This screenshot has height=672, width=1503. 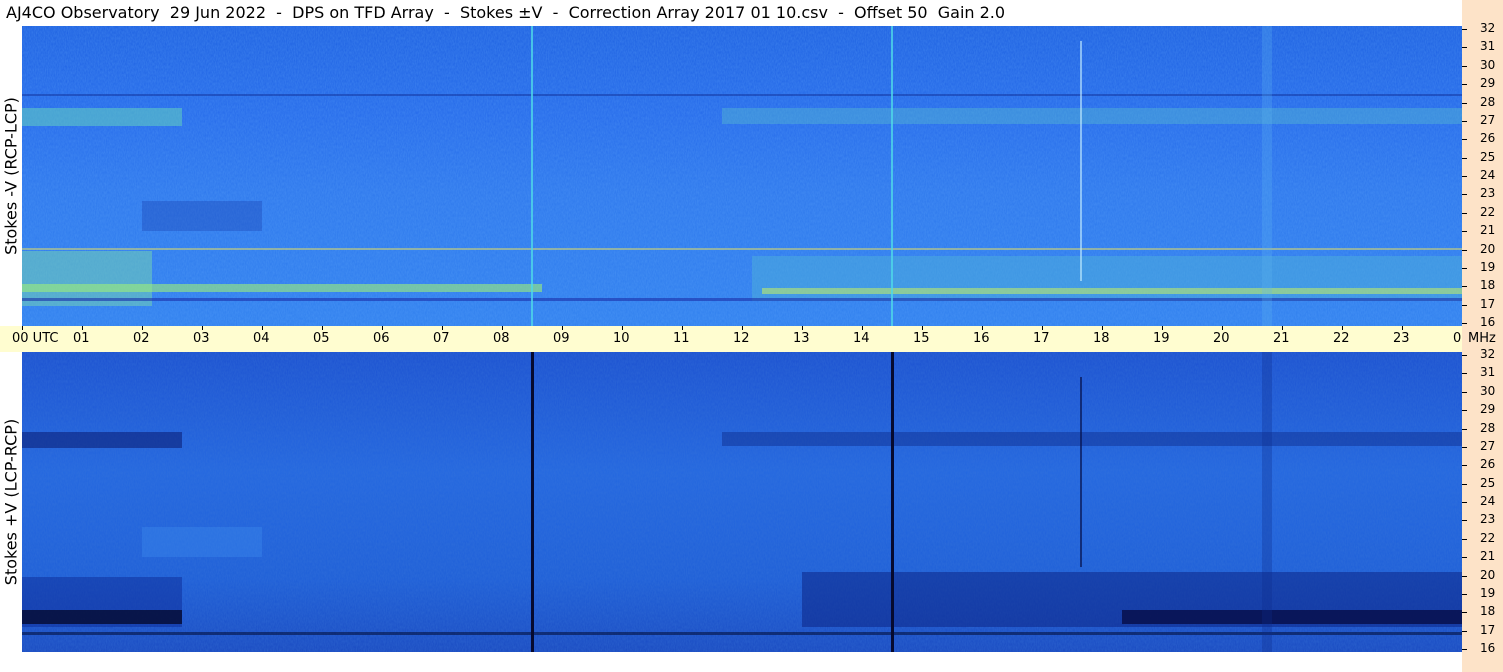 I want to click on frequency-unit-label: MHz, so click(x=1482, y=338).